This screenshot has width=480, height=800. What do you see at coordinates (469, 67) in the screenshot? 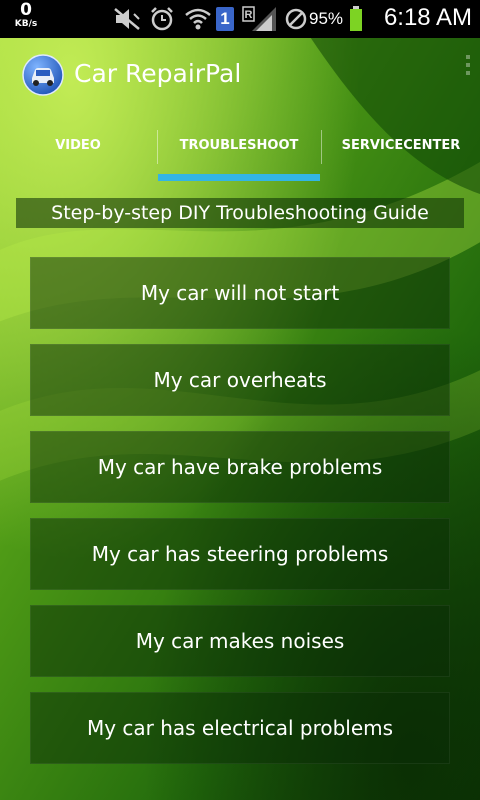
I see `overflow-menu-icon` at bounding box center [469, 67].